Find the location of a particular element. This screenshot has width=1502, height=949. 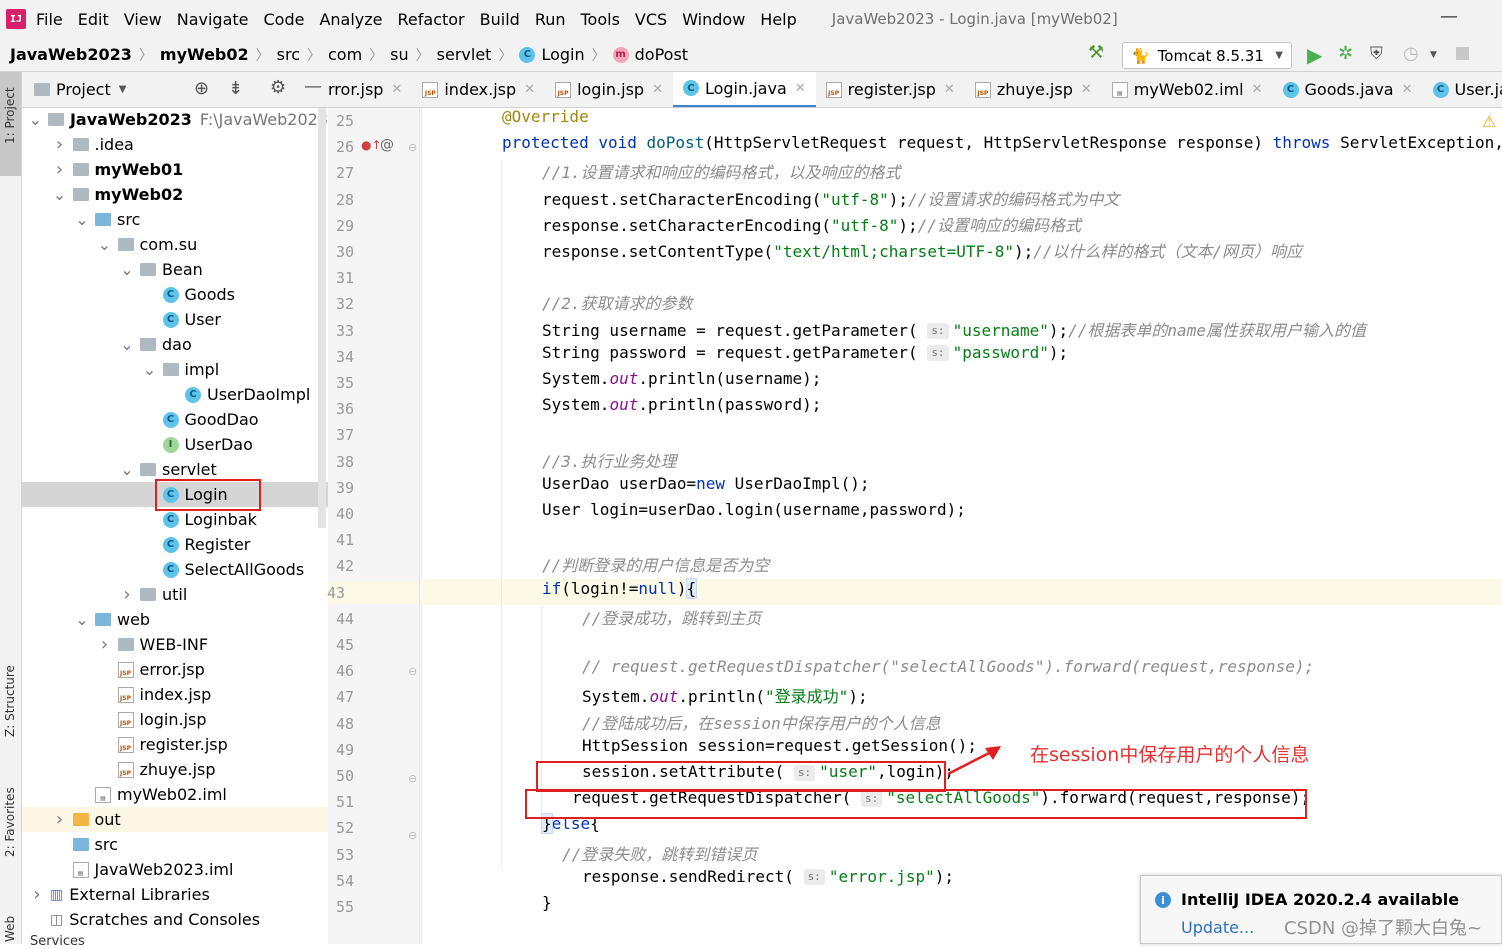

breadcrumb-com: com is located at coordinates (345, 54).